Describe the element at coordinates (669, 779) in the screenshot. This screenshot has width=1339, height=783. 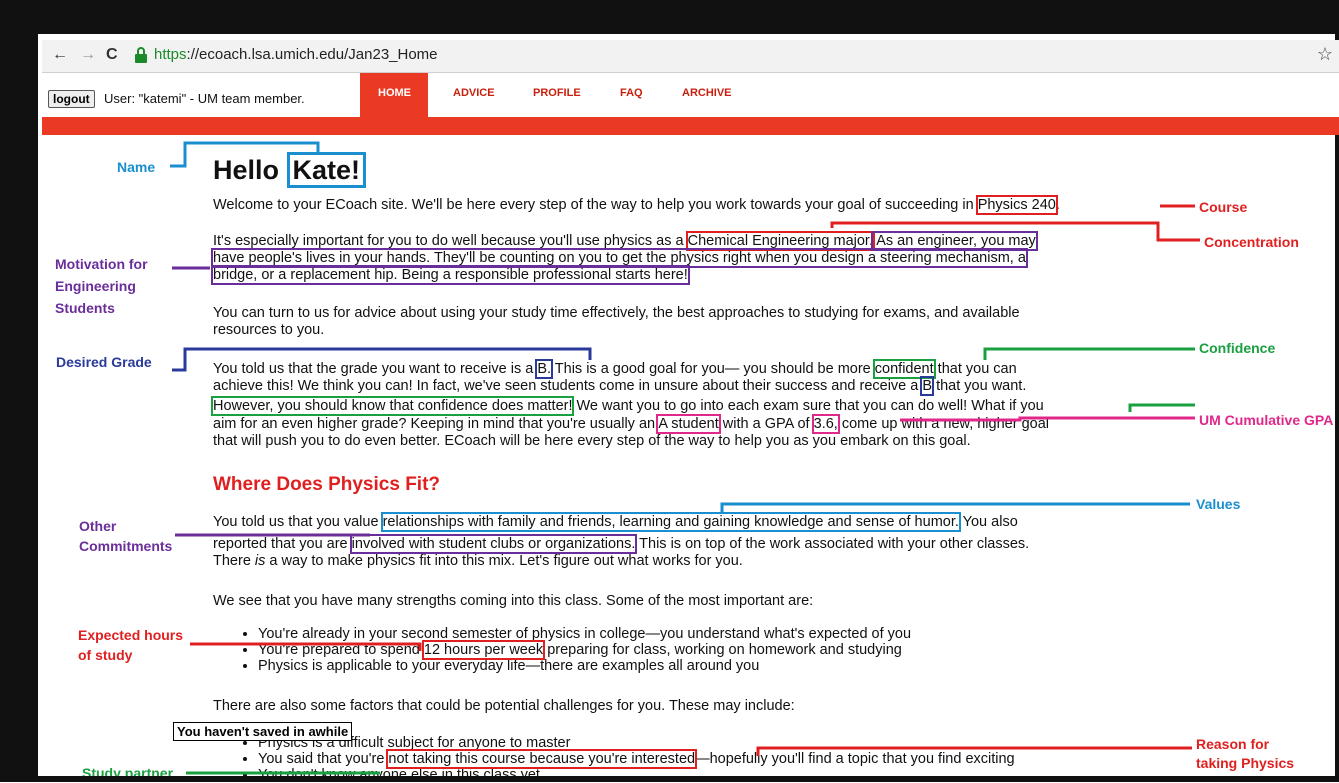
I see `screen-frame-bottom` at that location.